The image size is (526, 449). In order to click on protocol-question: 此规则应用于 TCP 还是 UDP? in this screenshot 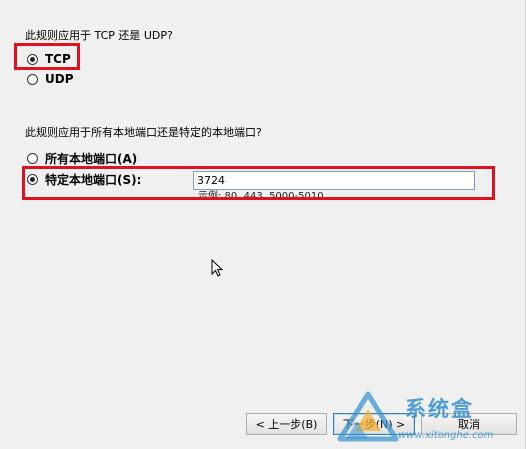, I will do `click(99, 35)`.